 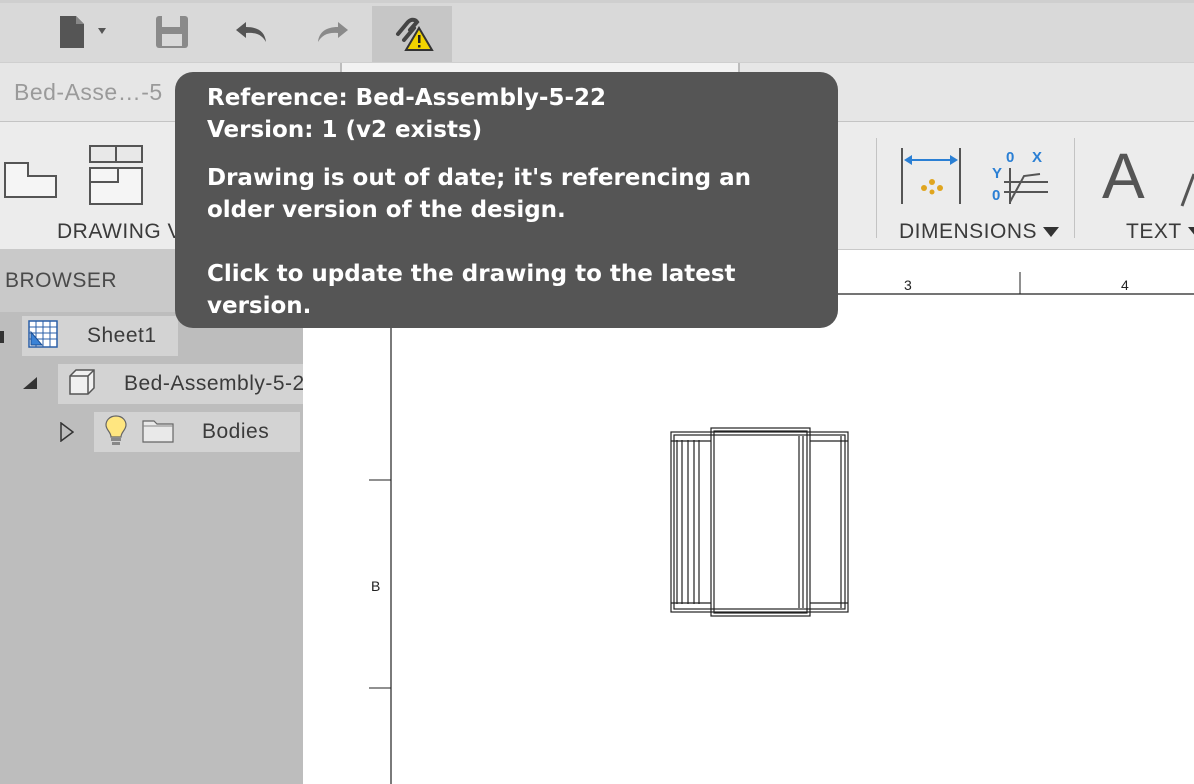 What do you see at coordinates (119, 232) in the screenshot?
I see `drawing-views-group-label: DRAWING V` at bounding box center [119, 232].